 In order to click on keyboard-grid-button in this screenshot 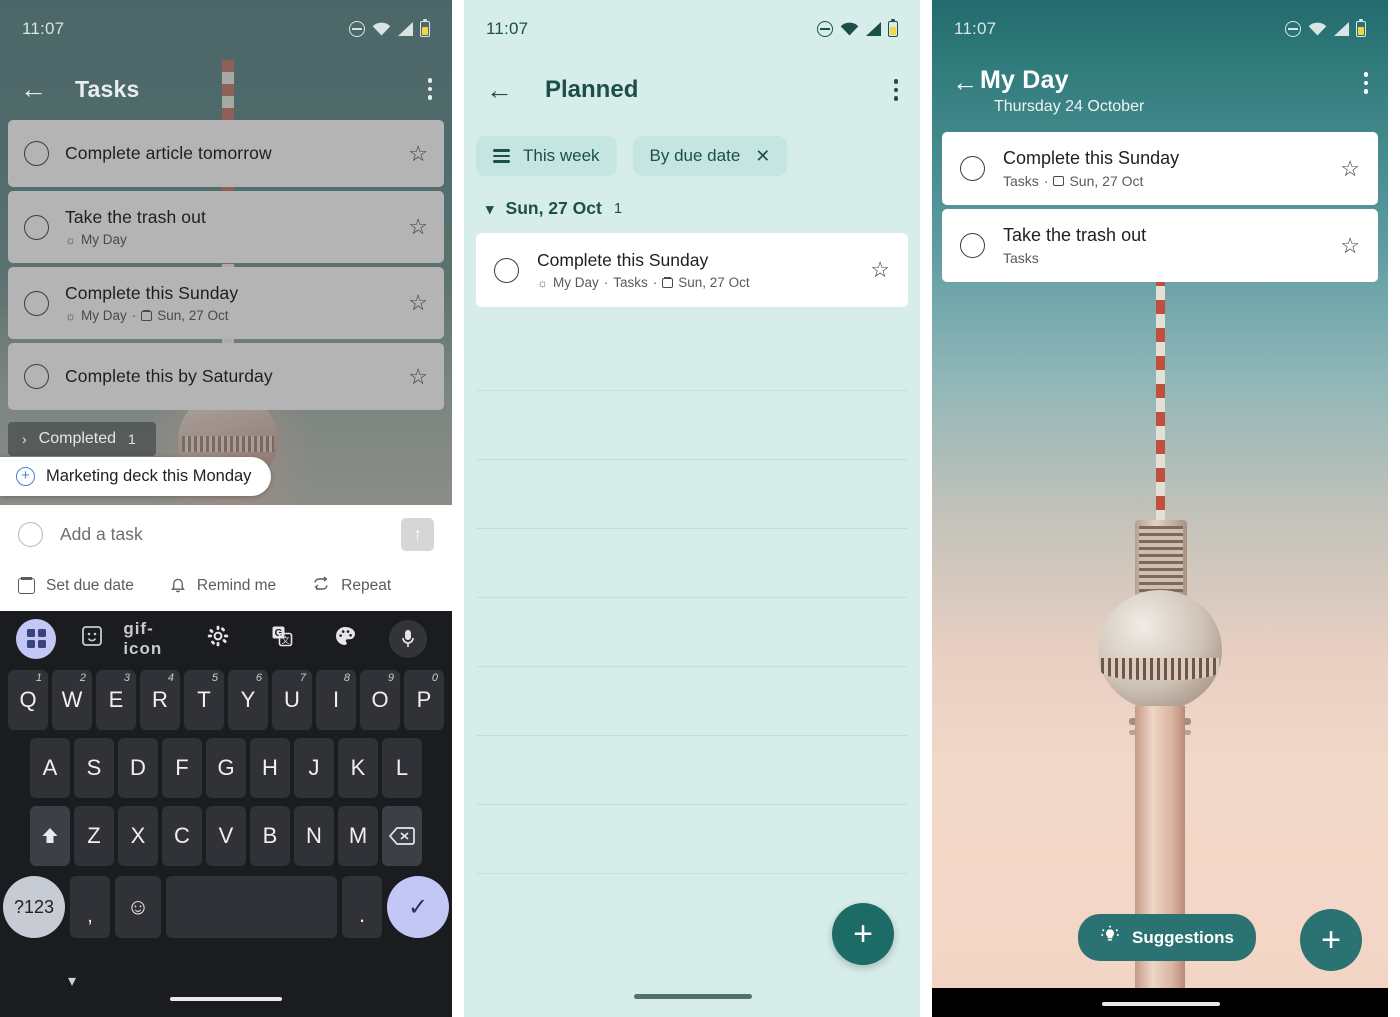, I will do `click(36, 638)`.